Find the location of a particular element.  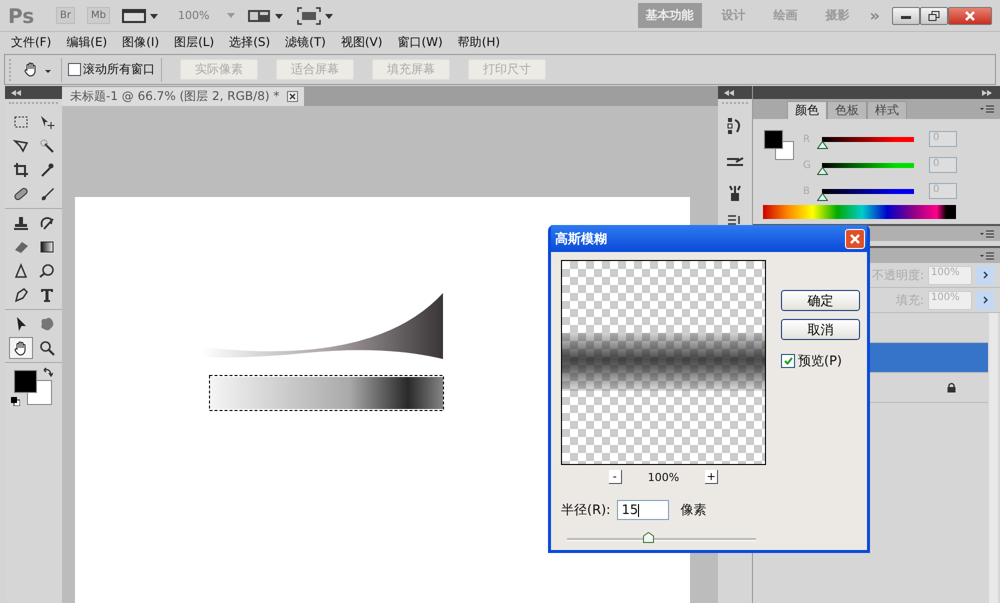

radius-label: 半径(R): is located at coordinates (586, 510).